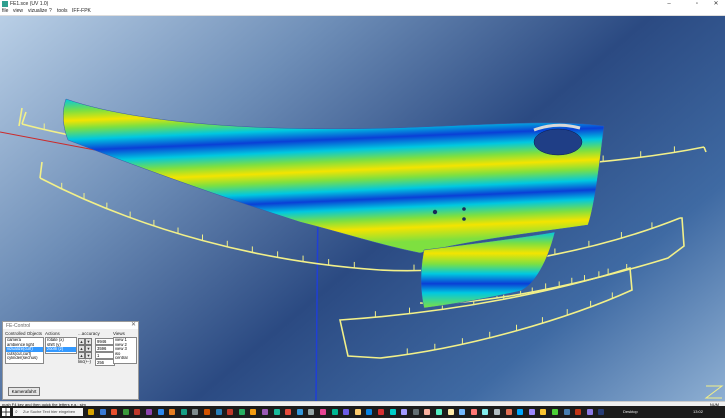 The width and height of the screenshot is (725, 418). Describe the element at coordinates (6, 412) in the screenshot. I see `windows-start-icon` at that location.